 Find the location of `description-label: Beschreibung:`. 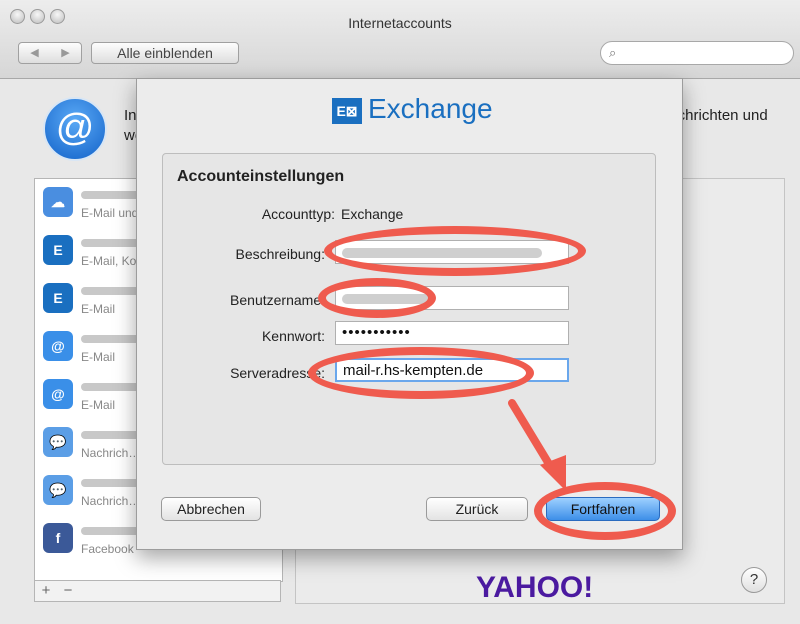

description-label: Beschreibung: is located at coordinates (280, 254).